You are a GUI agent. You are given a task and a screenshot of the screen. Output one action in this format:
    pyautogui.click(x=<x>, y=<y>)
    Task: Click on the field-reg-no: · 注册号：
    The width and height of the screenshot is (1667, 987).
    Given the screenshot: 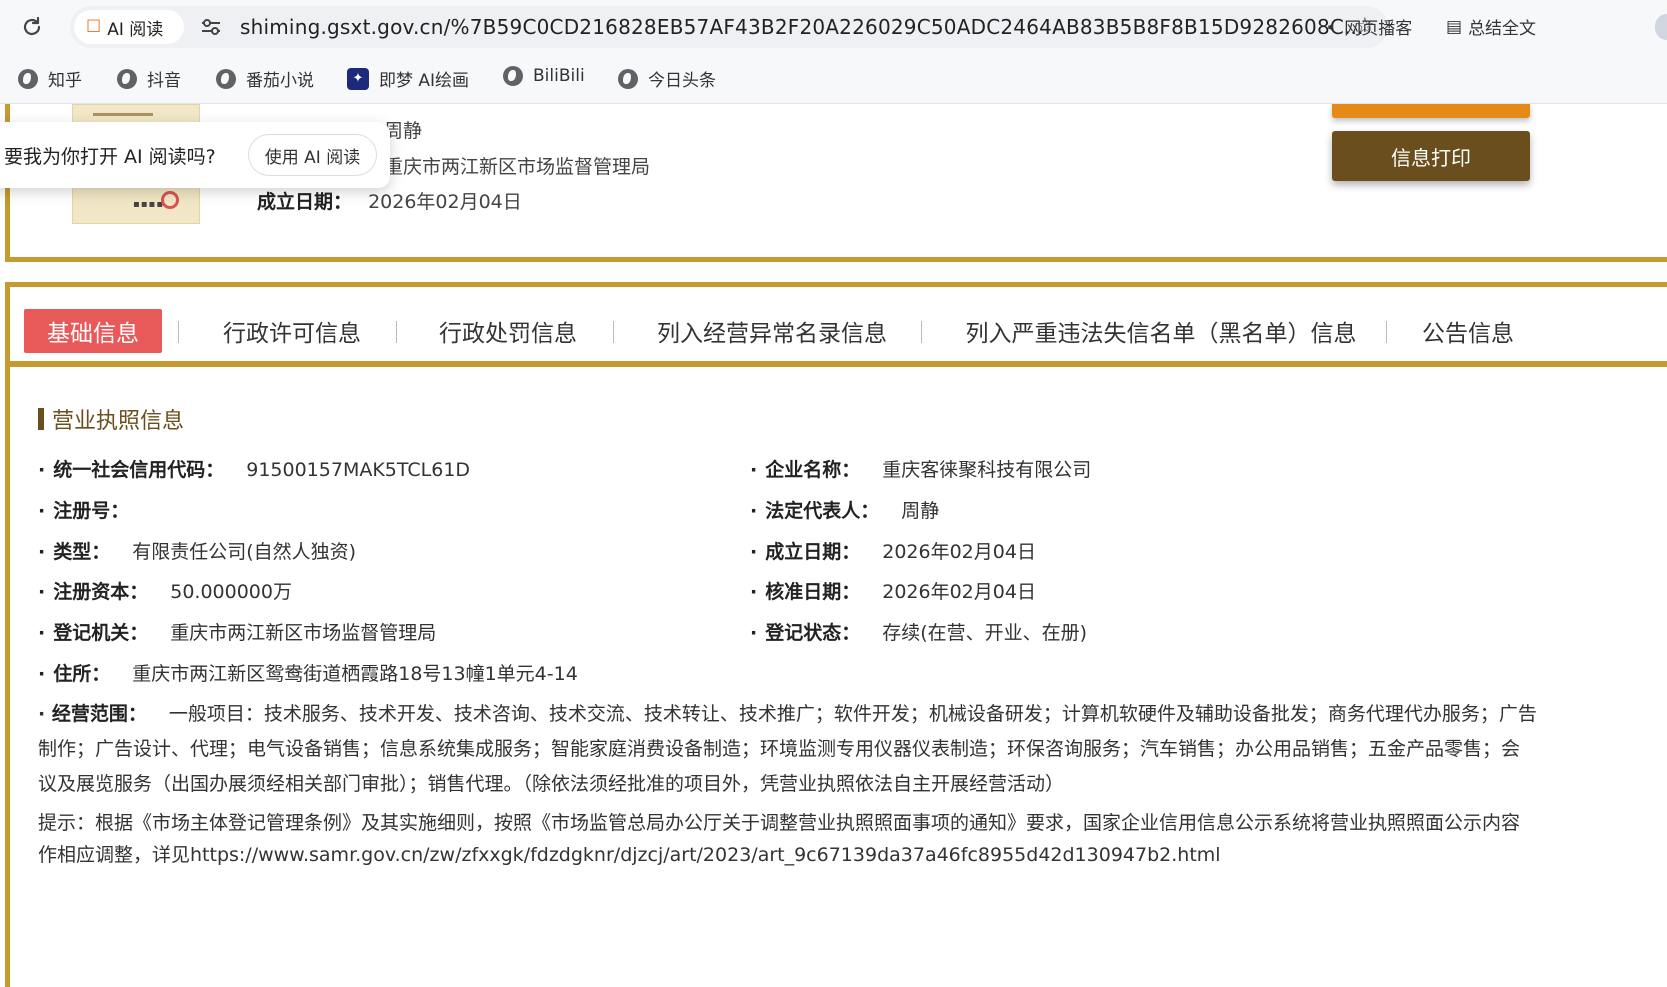 What is the action you would take?
    pyautogui.click(x=94, y=509)
    